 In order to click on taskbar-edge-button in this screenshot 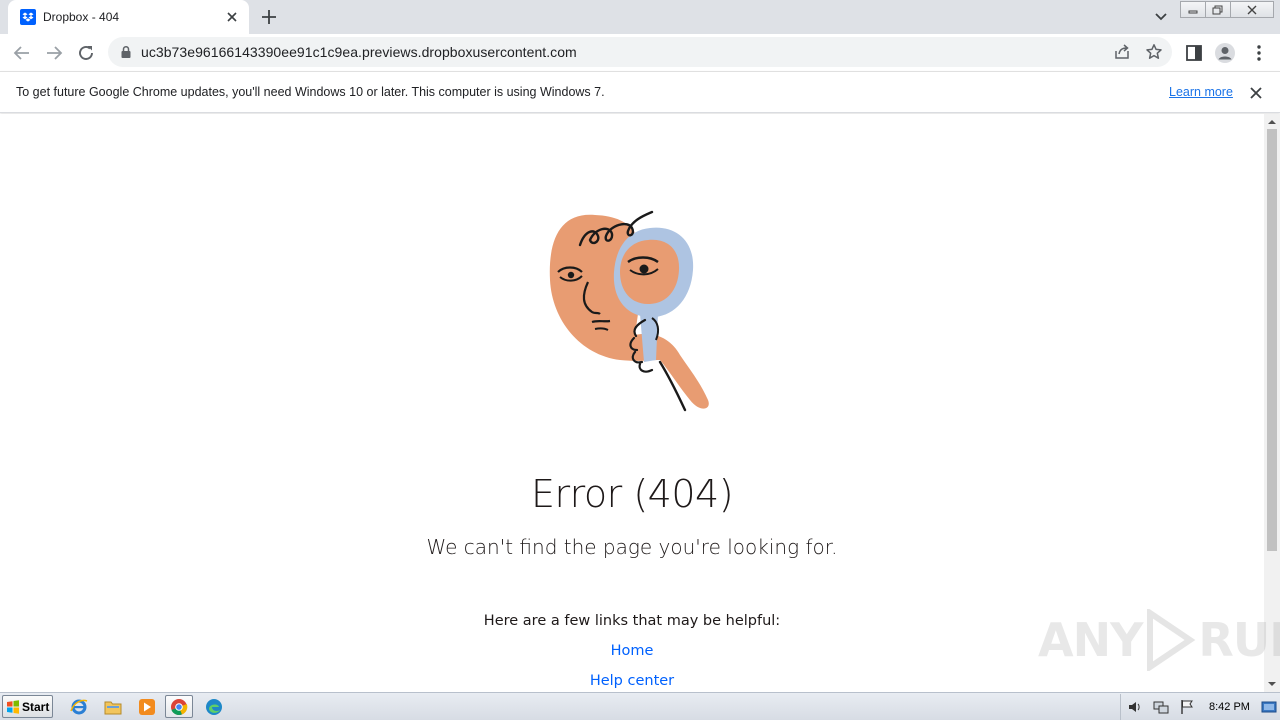, I will do `click(214, 706)`.